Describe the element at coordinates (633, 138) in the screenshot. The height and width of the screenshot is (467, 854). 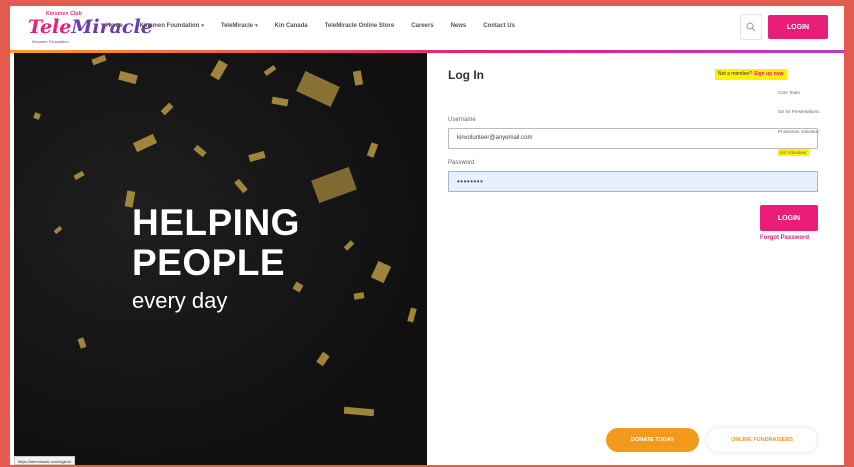
I see `username-field: kinvolunteer@anyemail.com` at that location.